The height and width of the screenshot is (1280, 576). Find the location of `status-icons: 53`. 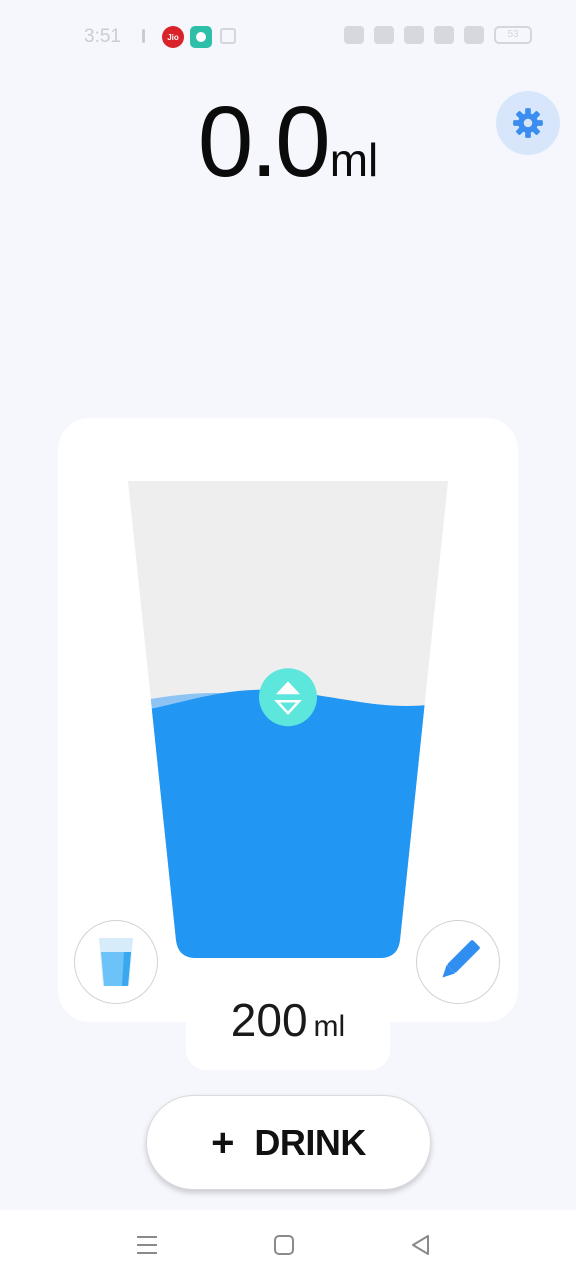

status-icons: 53 is located at coordinates (438, 35).